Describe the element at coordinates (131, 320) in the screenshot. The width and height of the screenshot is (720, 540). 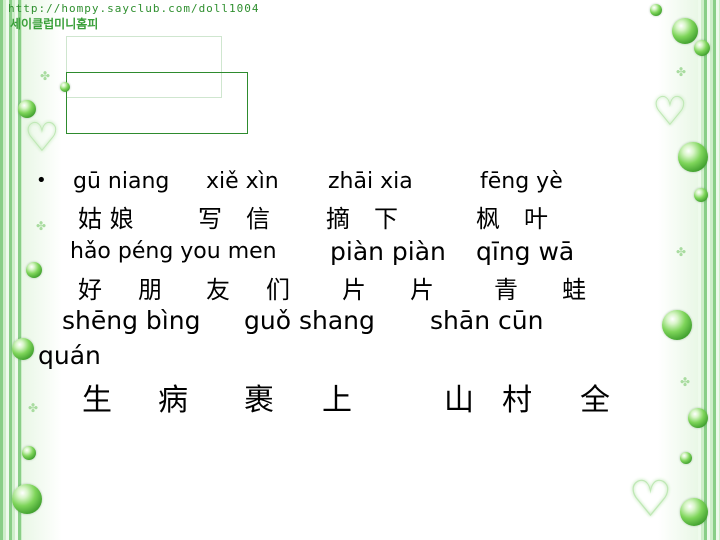
I see `pinyin-text: shēng bìng` at that location.